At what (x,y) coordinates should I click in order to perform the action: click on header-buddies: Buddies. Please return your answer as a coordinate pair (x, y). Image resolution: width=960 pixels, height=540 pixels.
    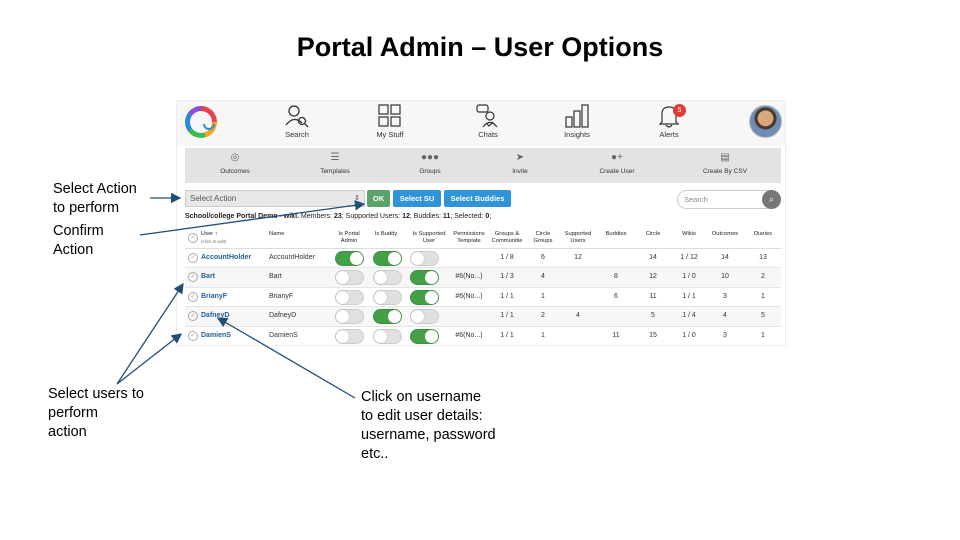
    Looking at the image, I should click on (616, 234).